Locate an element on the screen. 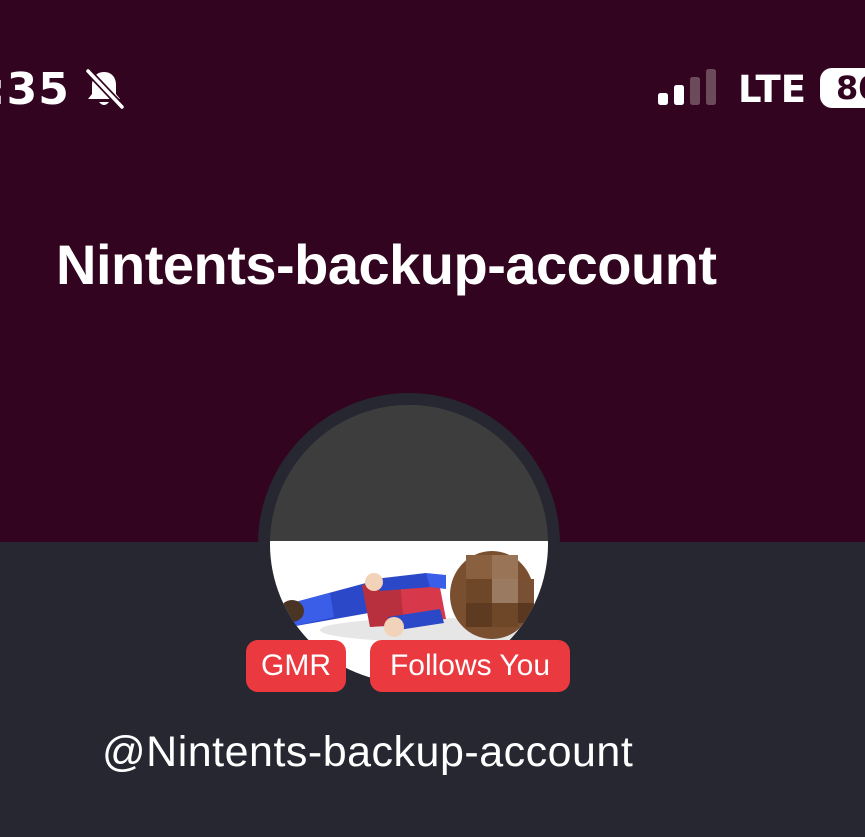 The image size is (865, 837). battery-badge: 80 is located at coordinates (842, 88).